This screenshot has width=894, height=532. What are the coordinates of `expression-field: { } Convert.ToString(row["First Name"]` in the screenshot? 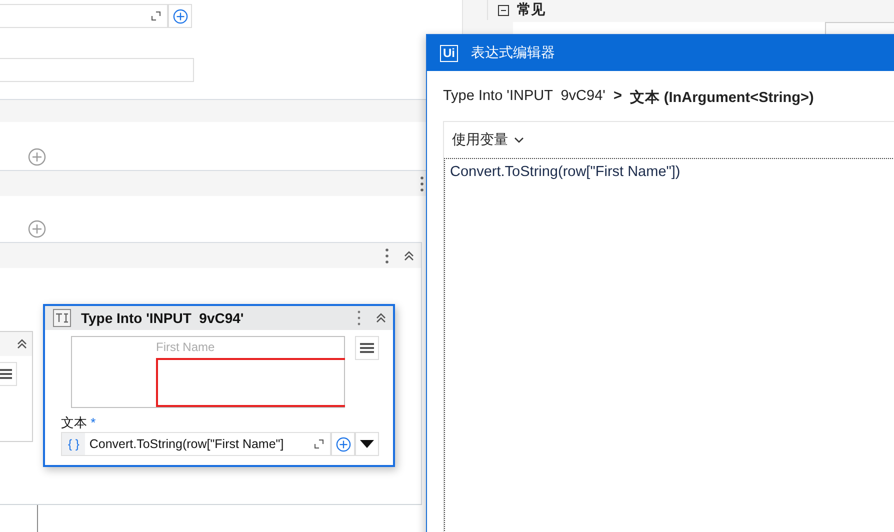 It's located at (196, 444).